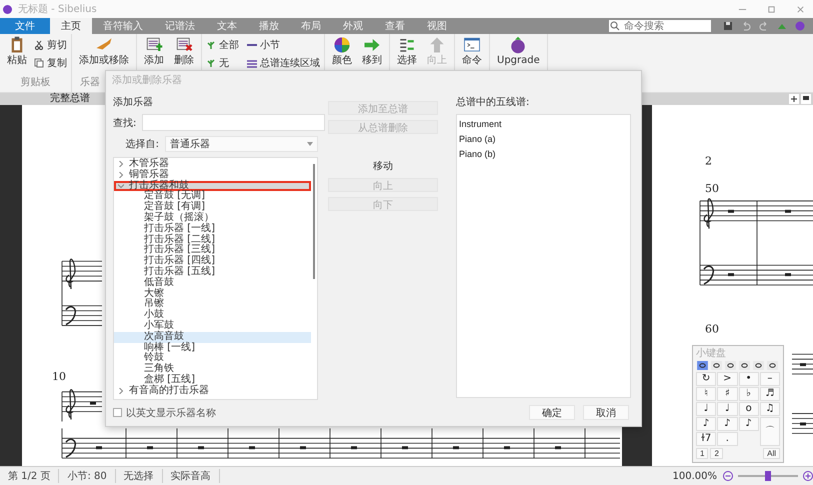 Image resolution: width=813 pixels, height=485 pixels. I want to click on tree-item: 小军鼓, so click(212, 326).